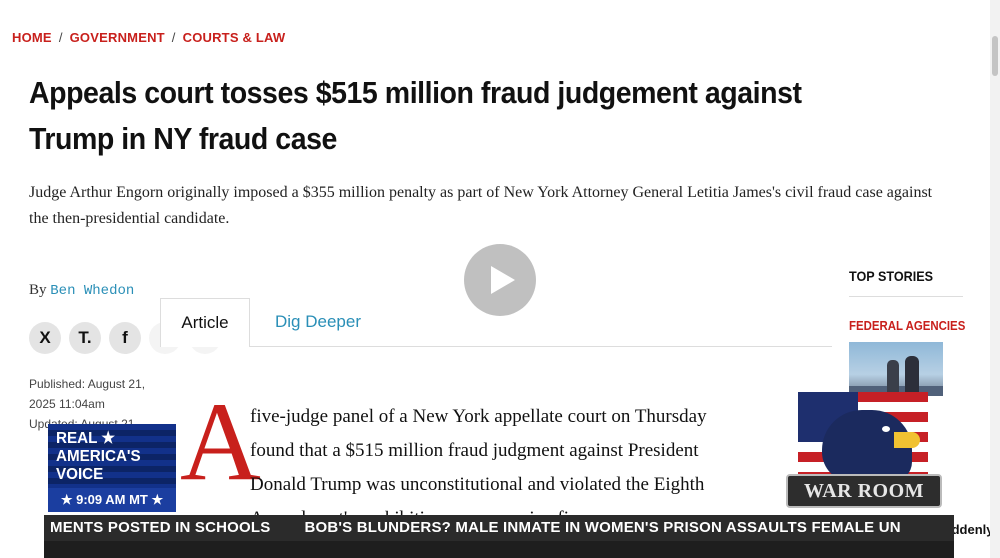 This screenshot has height=558, width=1000. I want to click on tab-article: Article, so click(205, 322).